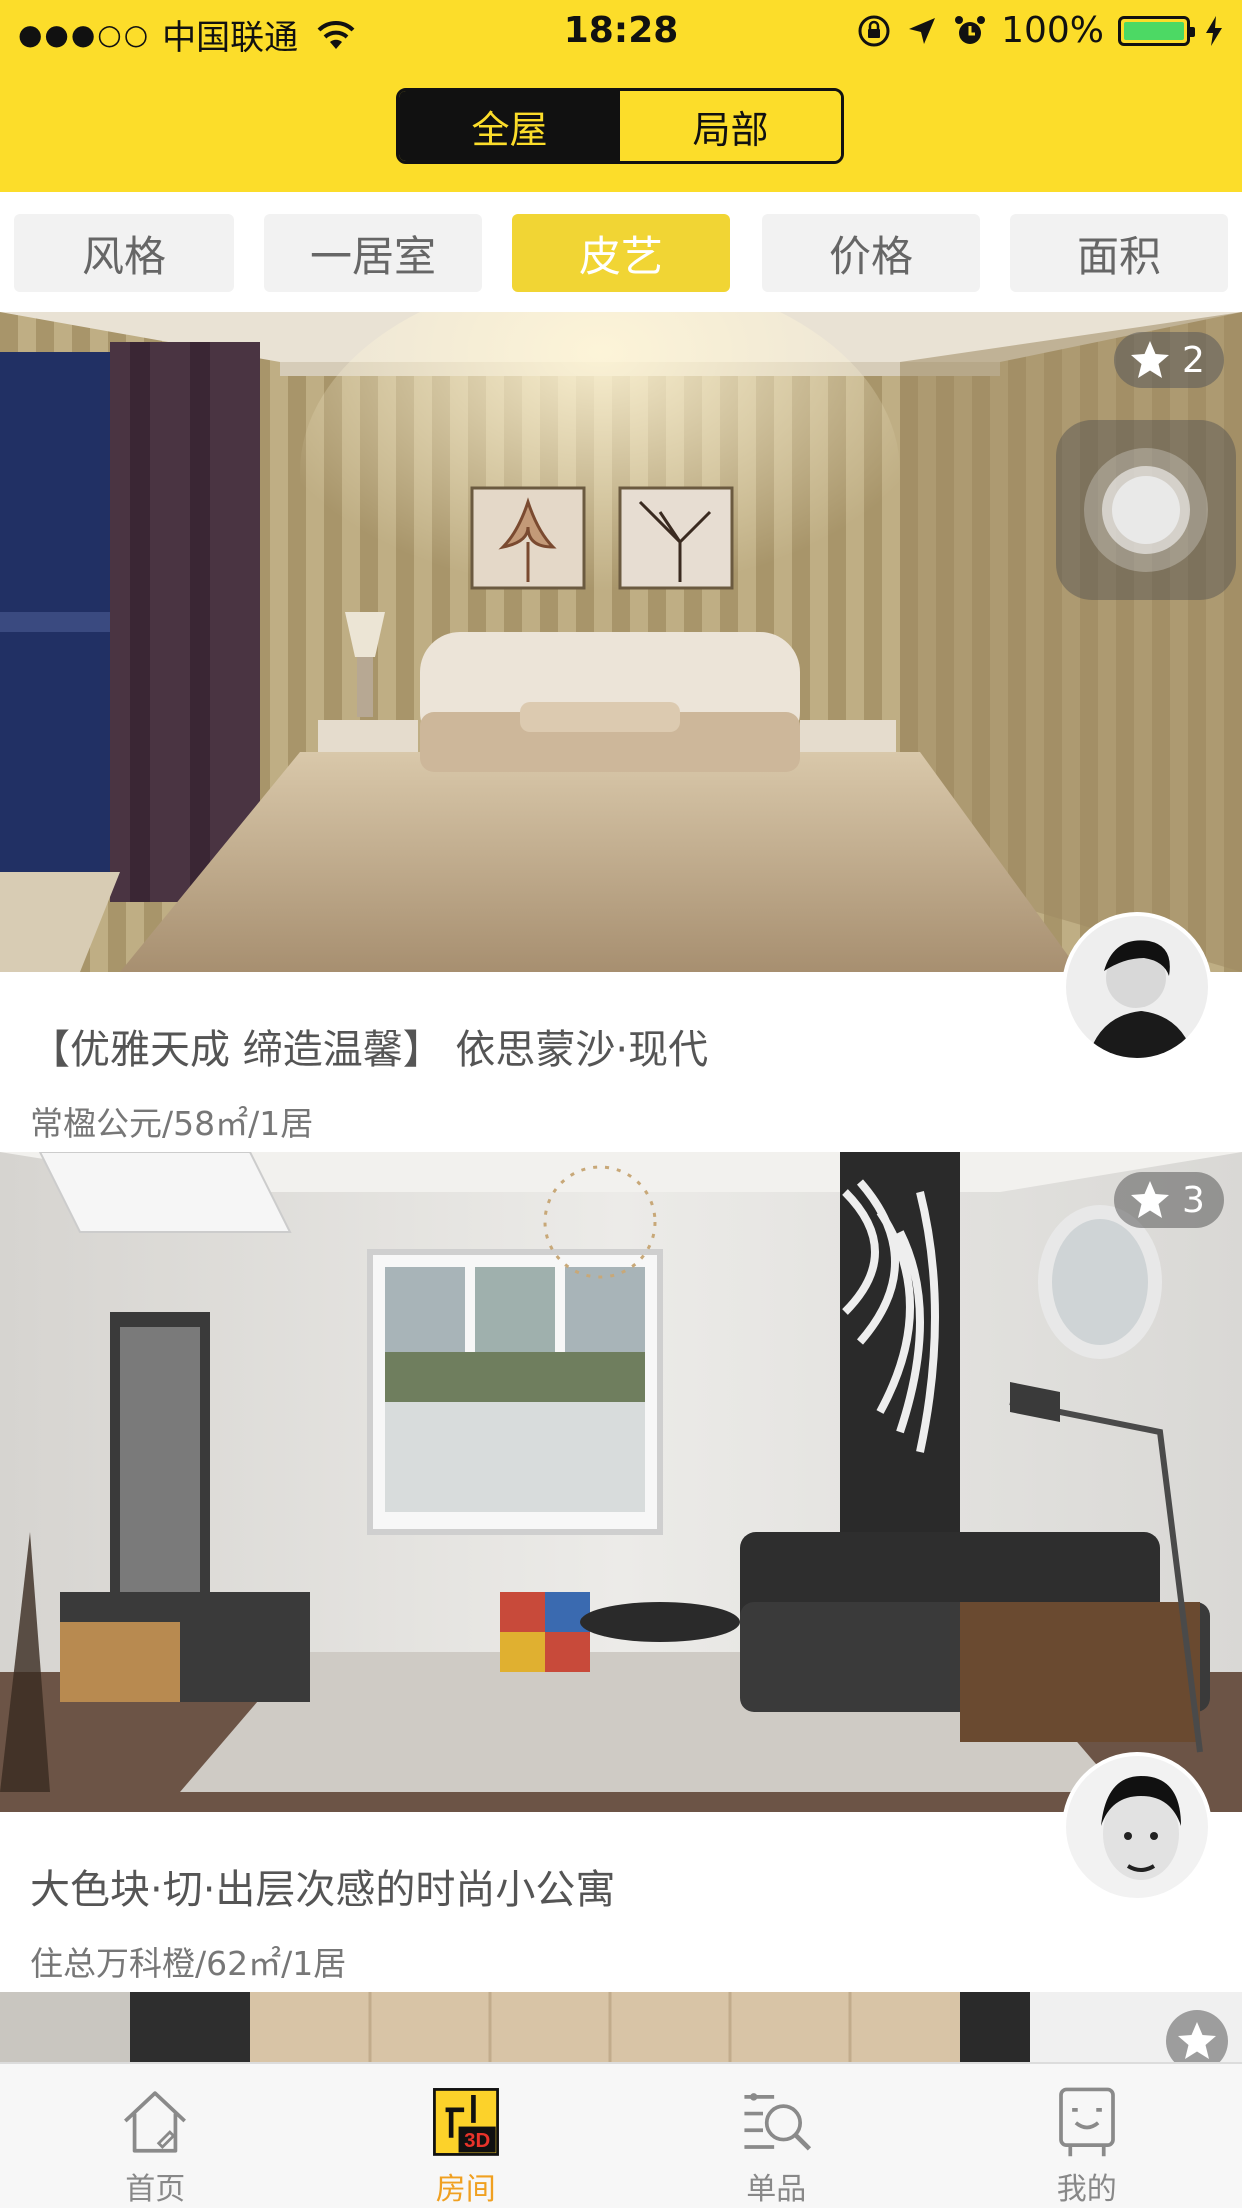 This screenshot has height=2208, width=1242. Describe the element at coordinates (776, 2189) in the screenshot. I see `tab-label: 单品` at that location.